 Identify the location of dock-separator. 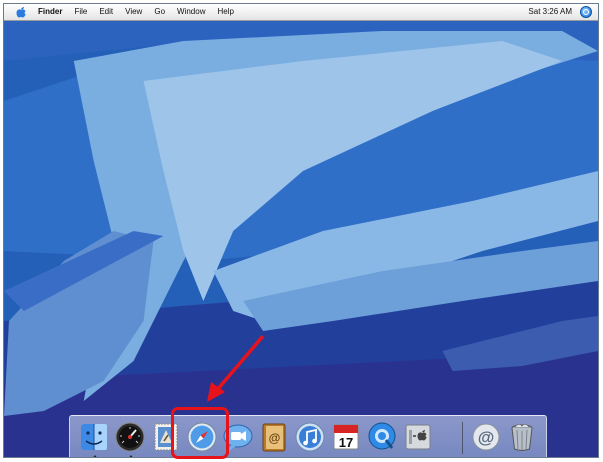
(462, 438).